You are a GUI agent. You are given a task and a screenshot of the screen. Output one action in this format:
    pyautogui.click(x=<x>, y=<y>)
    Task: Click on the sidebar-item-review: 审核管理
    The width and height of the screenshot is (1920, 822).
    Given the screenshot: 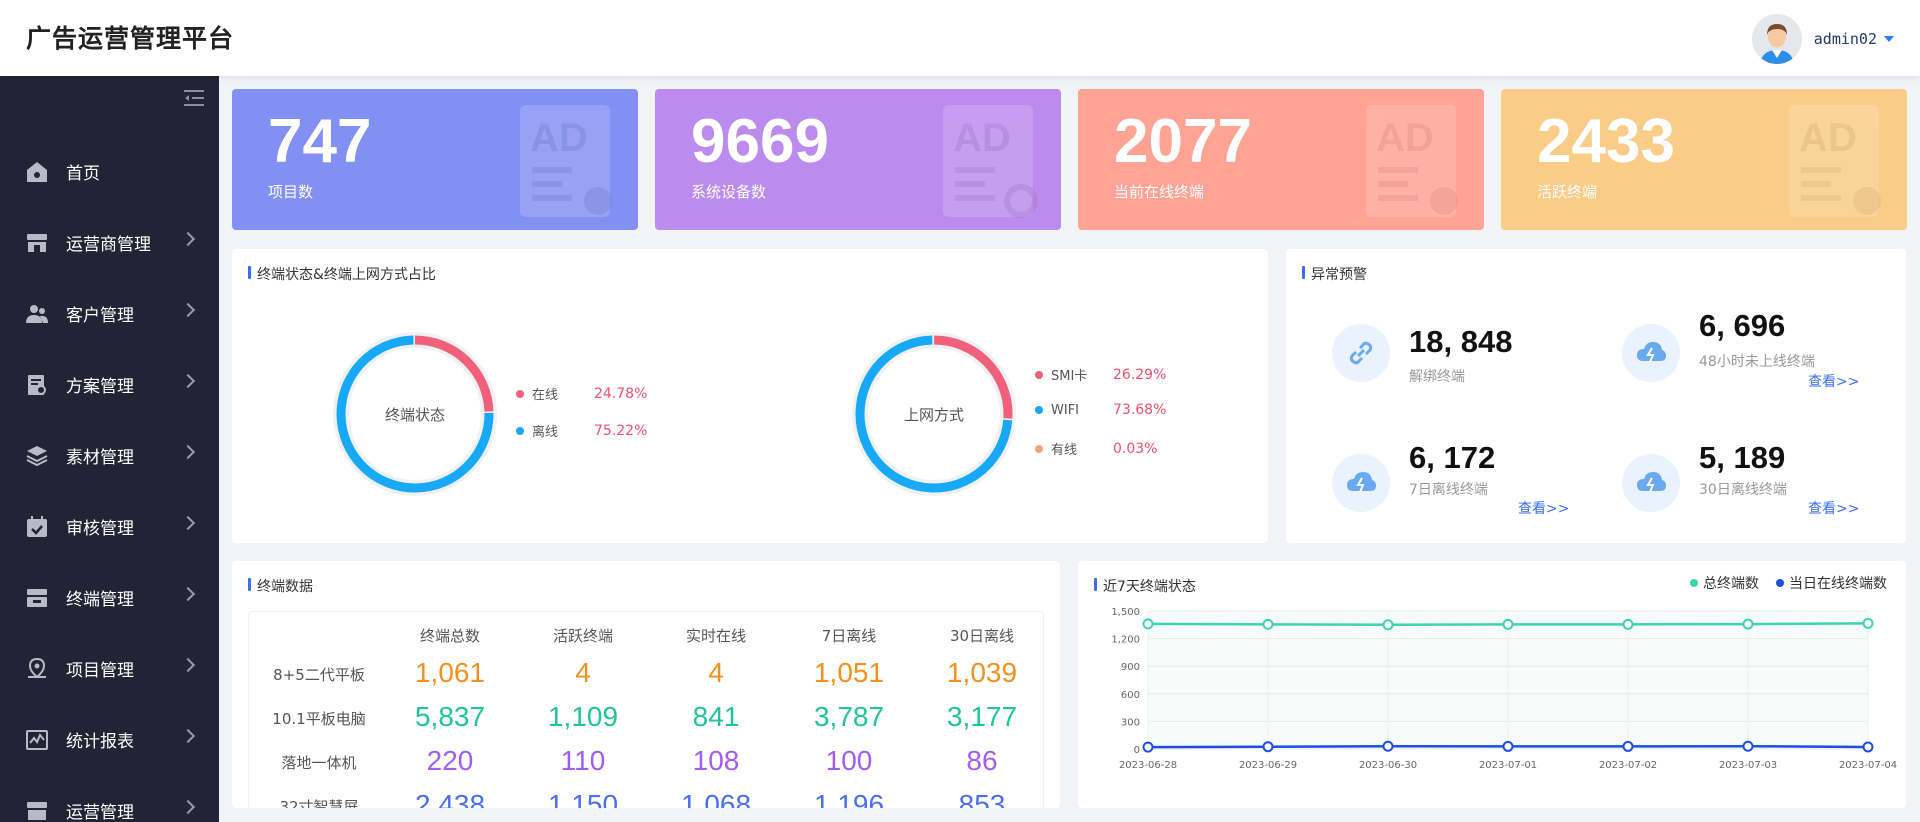 What is the action you would take?
    pyautogui.click(x=109, y=526)
    